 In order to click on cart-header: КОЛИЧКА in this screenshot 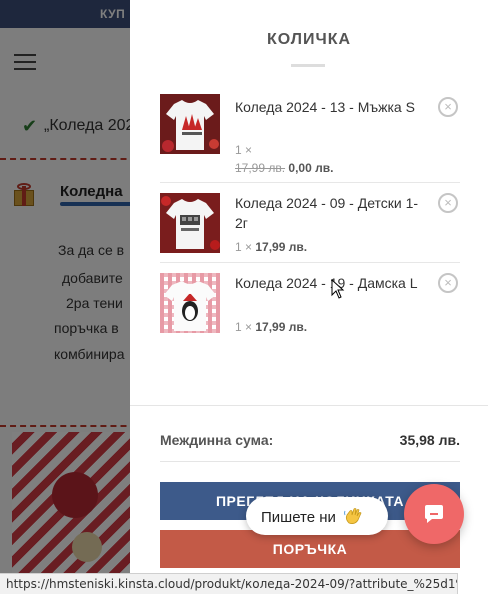, I will do `click(309, 40)`.